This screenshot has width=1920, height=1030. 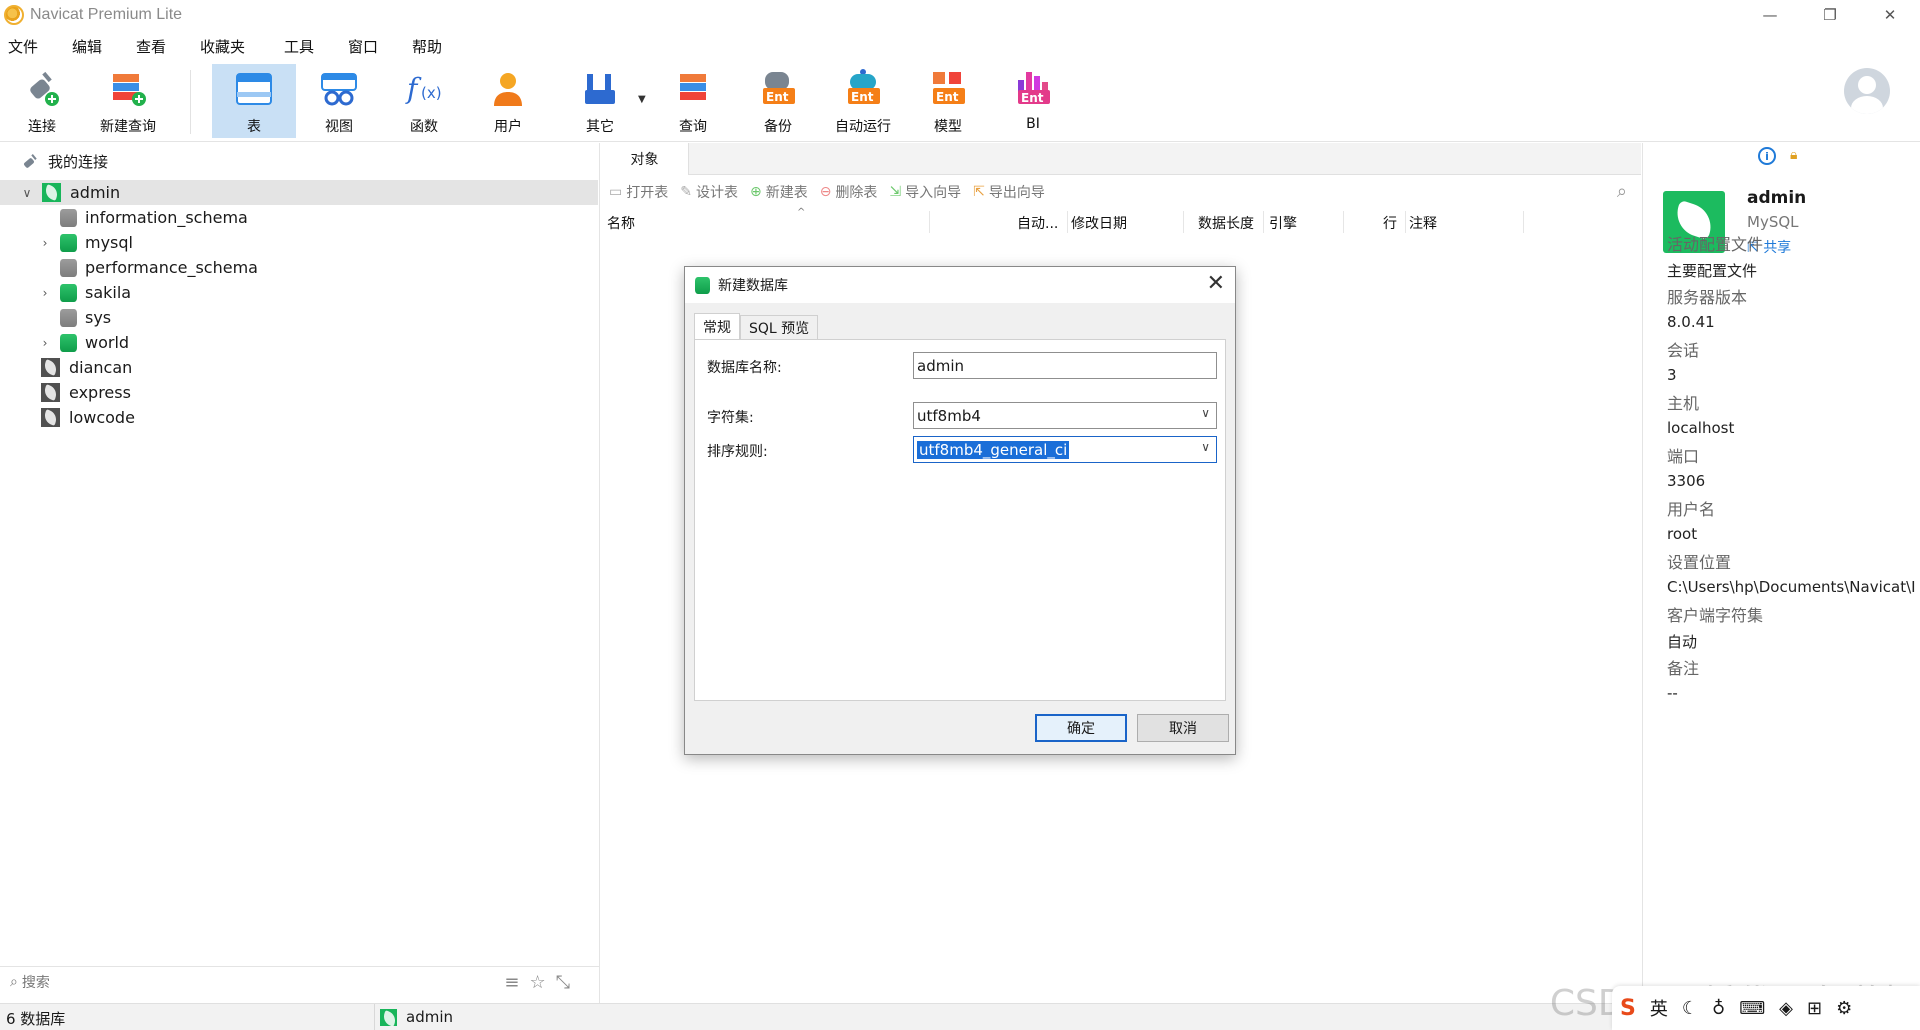 I want to click on bi-button: Ent BI, so click(x=1033, y=101).